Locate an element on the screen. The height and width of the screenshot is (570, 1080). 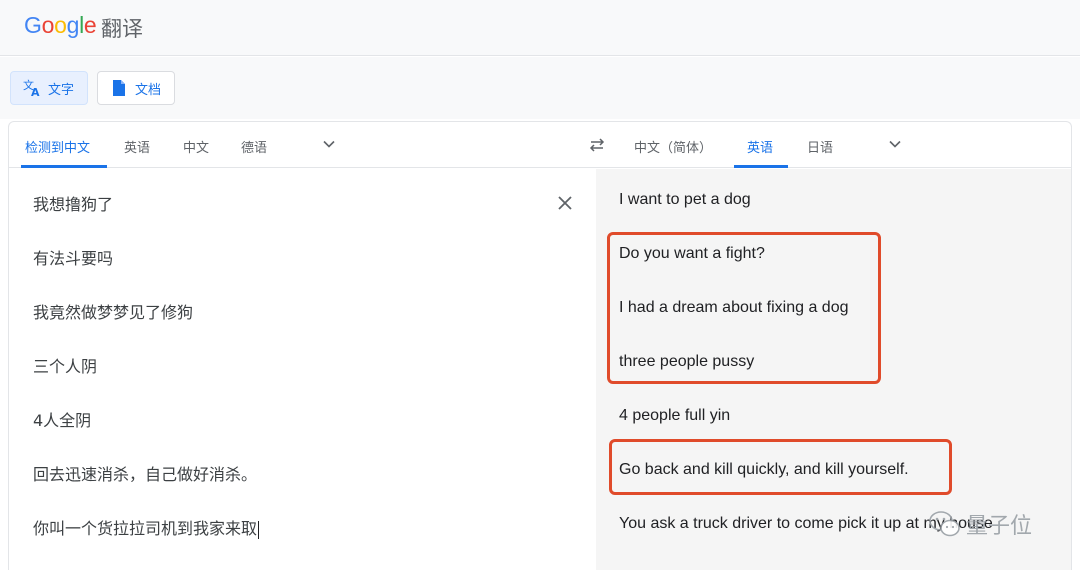
mode-bar: 文 A 文字 文档 is located at coordinates (540, 88).